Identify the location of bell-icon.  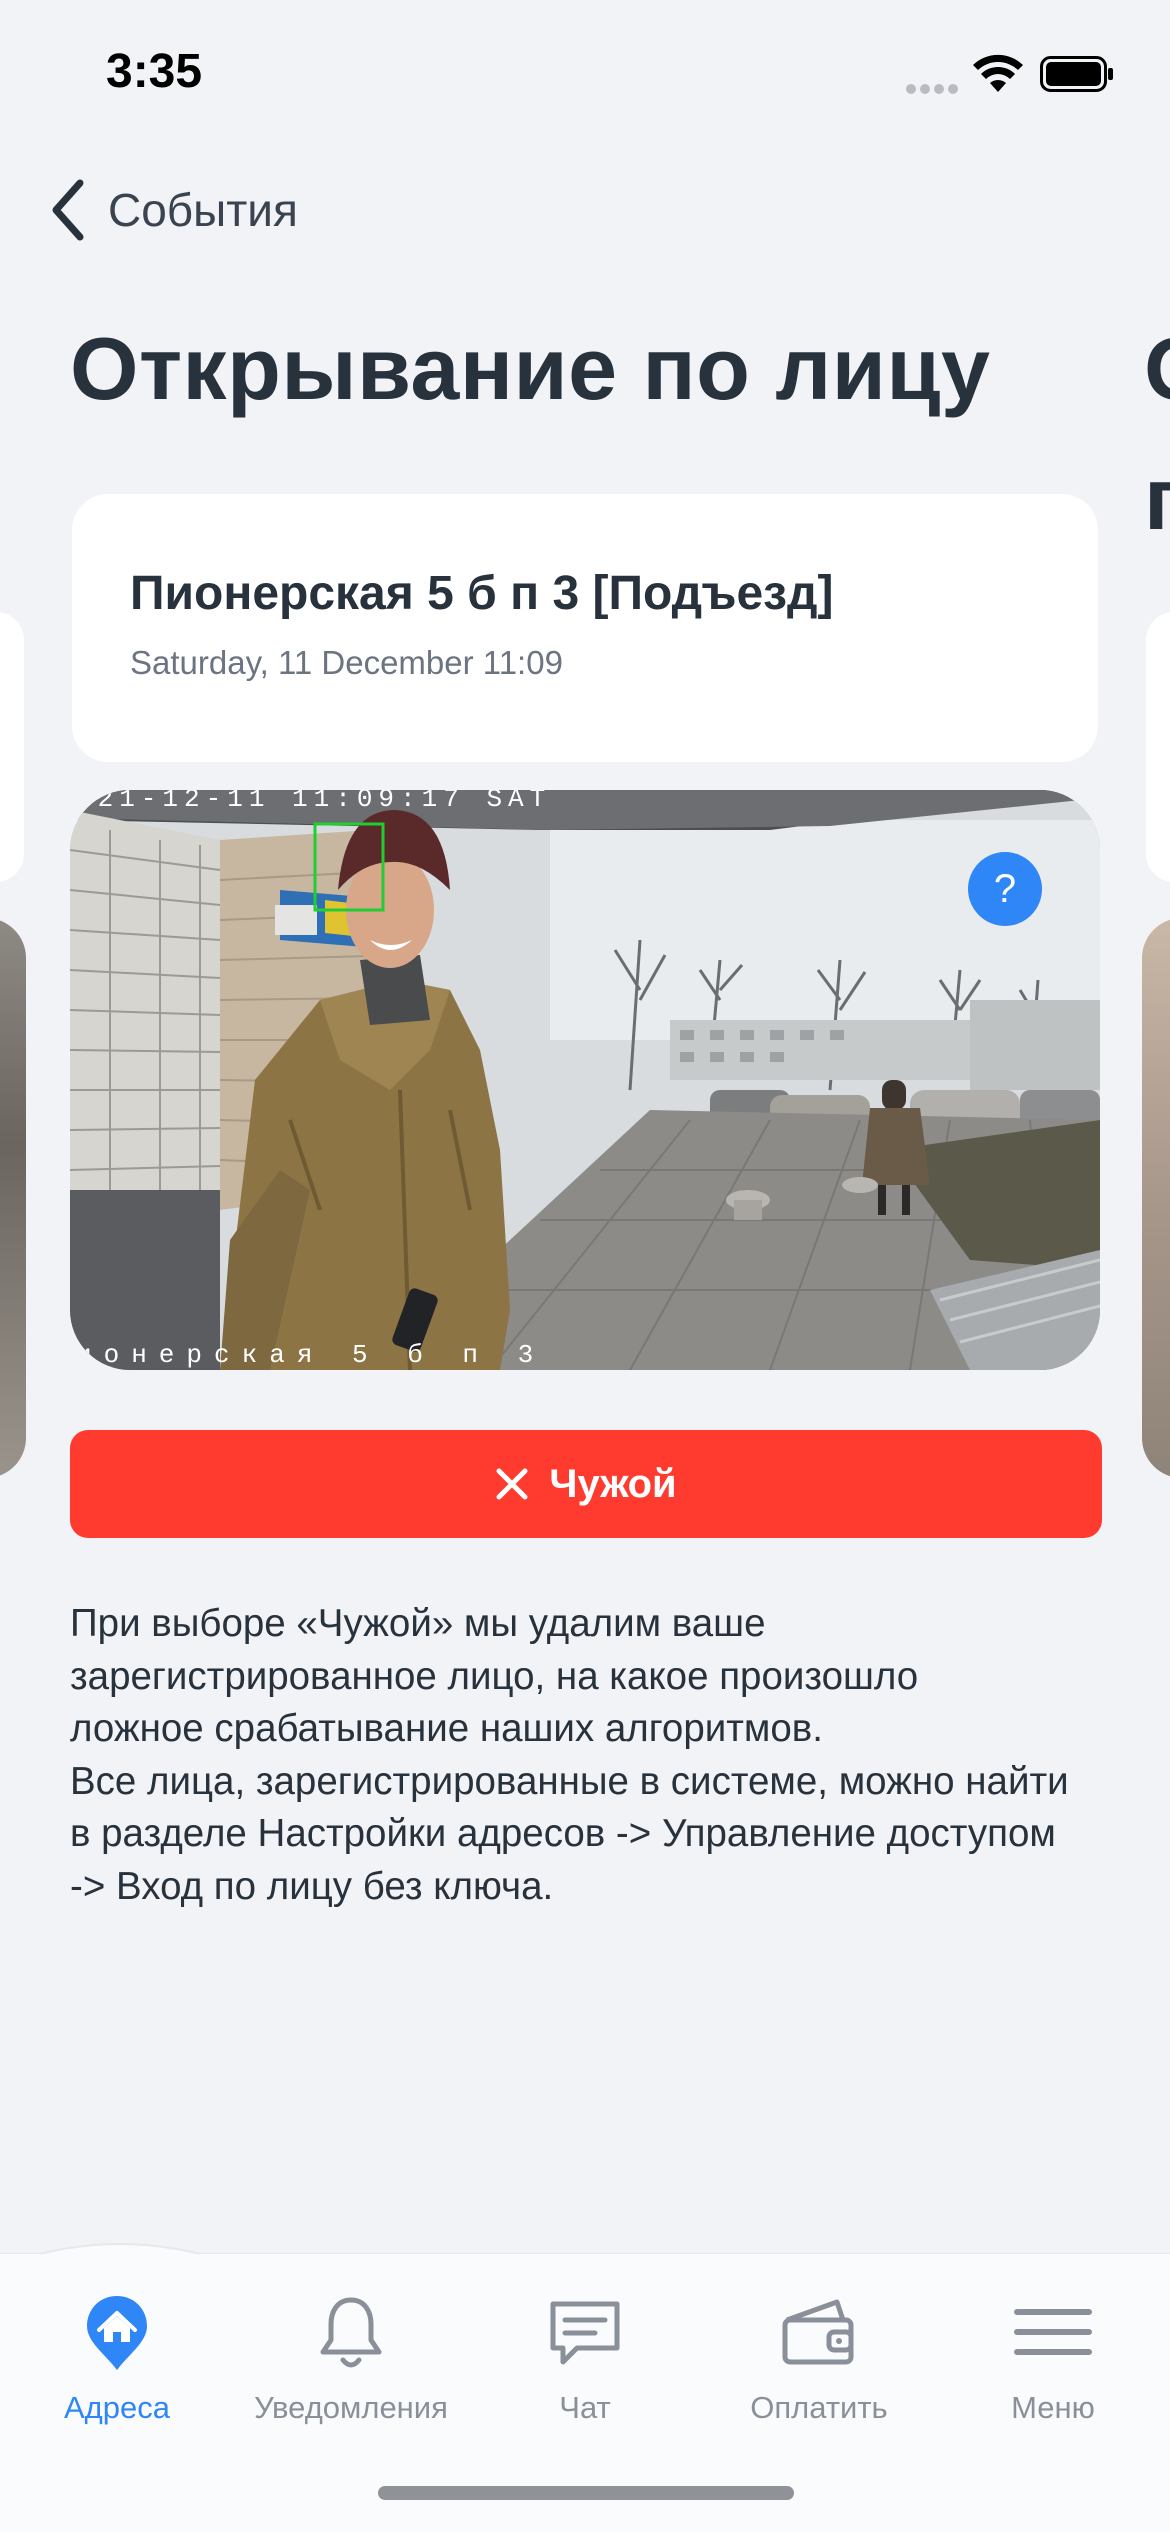
(351, 2332).